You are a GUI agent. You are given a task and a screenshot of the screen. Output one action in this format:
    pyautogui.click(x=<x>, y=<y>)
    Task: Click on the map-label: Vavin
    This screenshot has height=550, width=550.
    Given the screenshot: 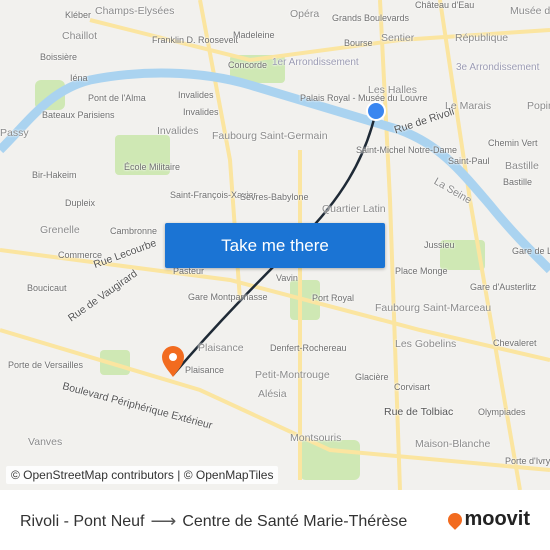 What is the action you would take?
    pyautogui.click(x=287, y=278)
    